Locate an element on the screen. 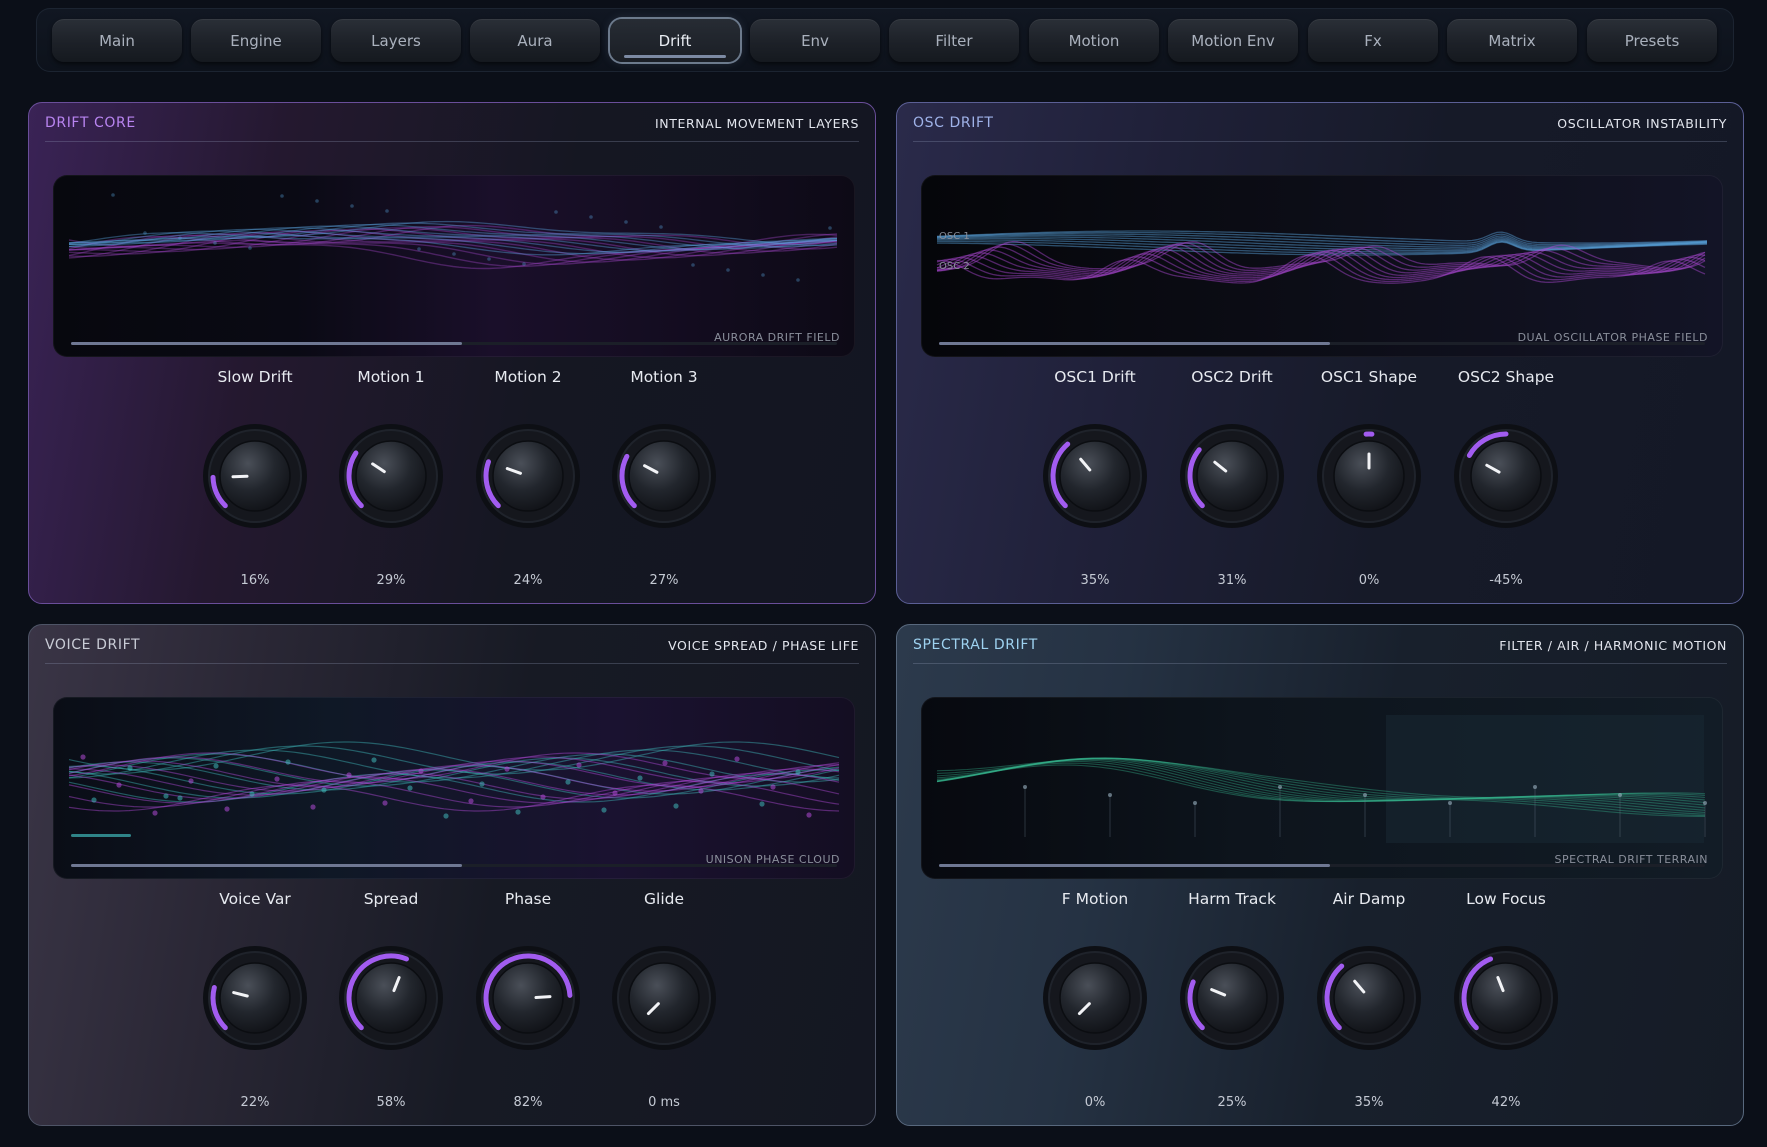 This screenshot has width=1767, height=1147. knob-value: 0% is located at coordinates (1095, 1102).